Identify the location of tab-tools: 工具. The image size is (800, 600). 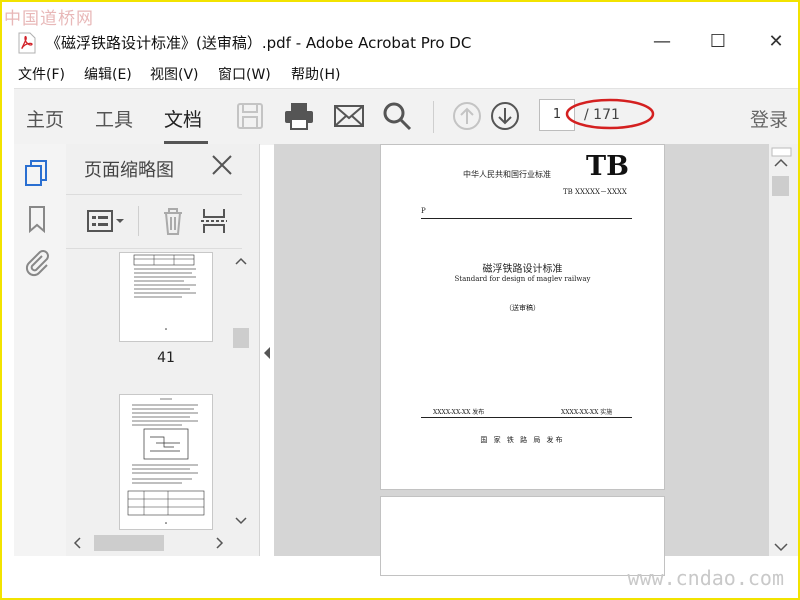
(114, 118).